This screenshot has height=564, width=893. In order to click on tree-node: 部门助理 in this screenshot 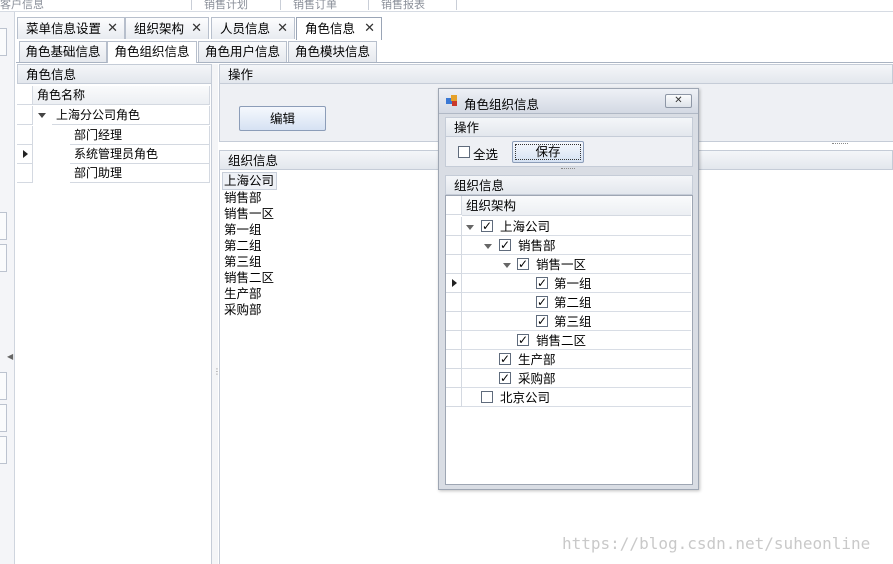, I will do `click(140, 173)`.